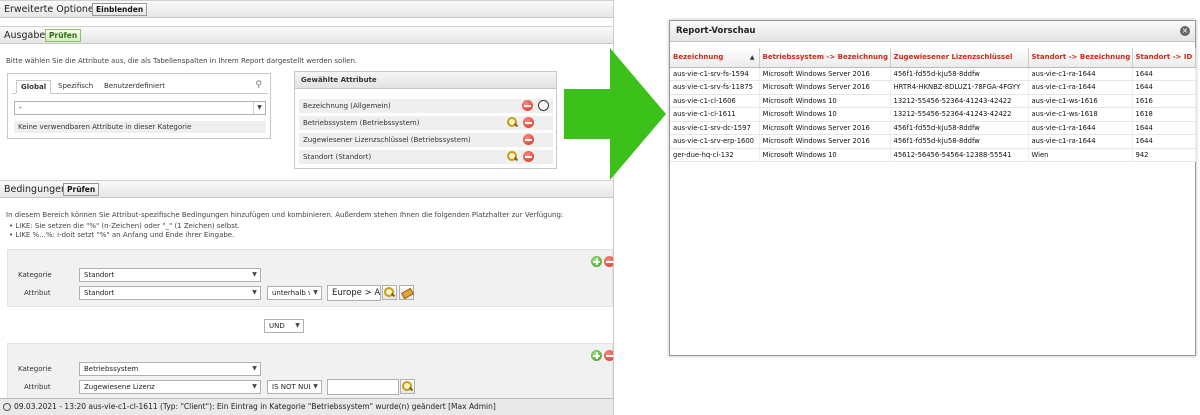 The image size is (1200, 415). I want to click on output-section-title: Ausgabe, so click(25, 35).